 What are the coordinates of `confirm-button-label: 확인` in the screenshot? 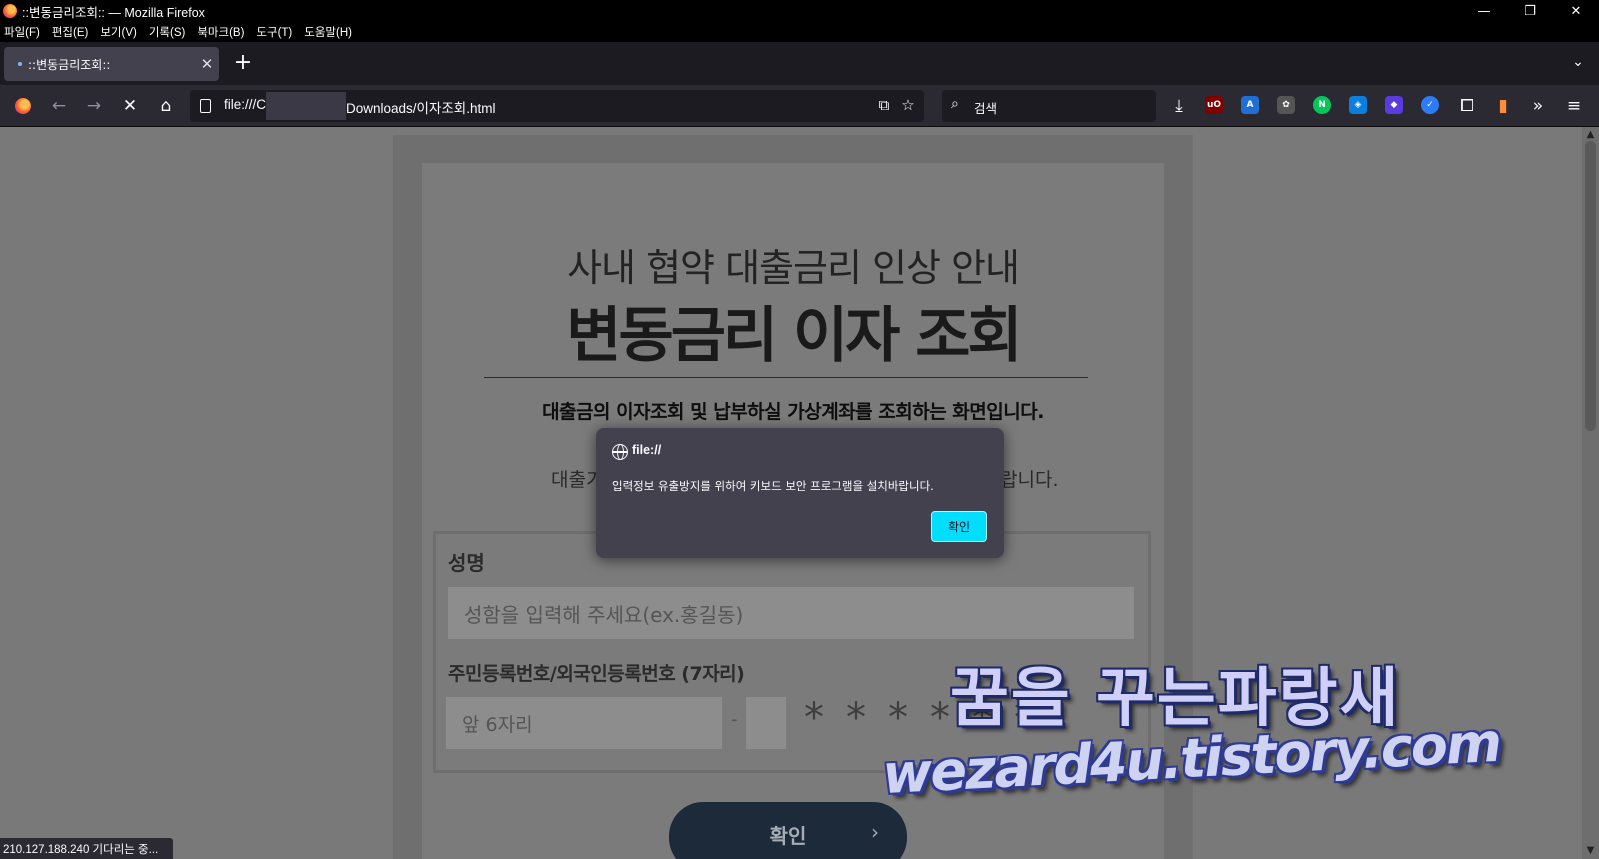 It's located at (788, 836).